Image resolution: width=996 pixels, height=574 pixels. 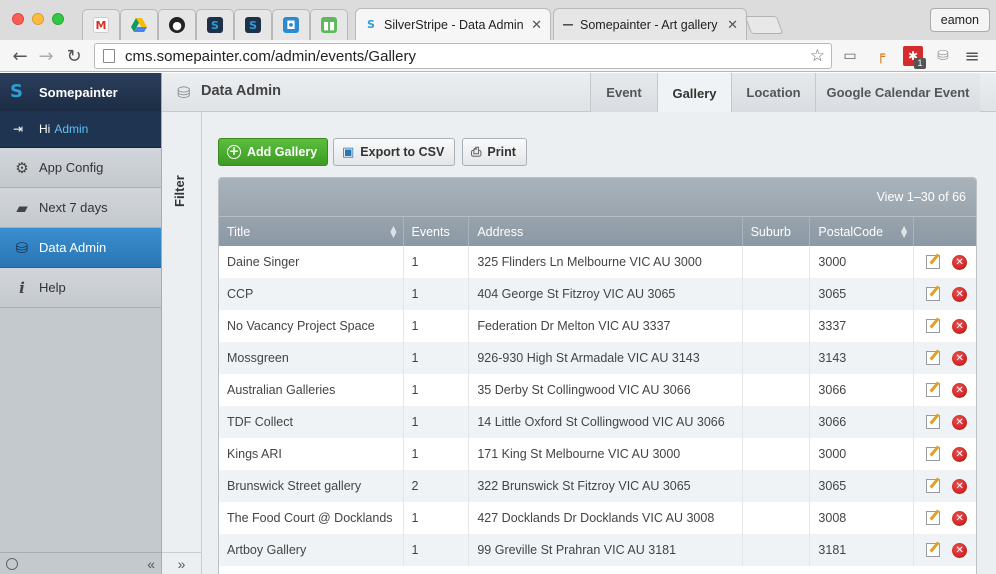 What do you see at coordinates (773, 92) in the screenshot?
I see `tab-location: Location` at bounding box center [773, 92].